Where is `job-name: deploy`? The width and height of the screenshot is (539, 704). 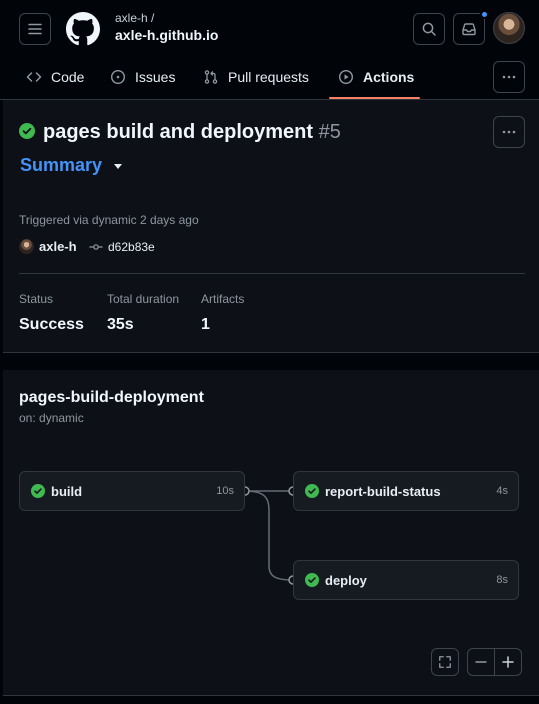 job-name: deploy is located at coordinates (346, 580).